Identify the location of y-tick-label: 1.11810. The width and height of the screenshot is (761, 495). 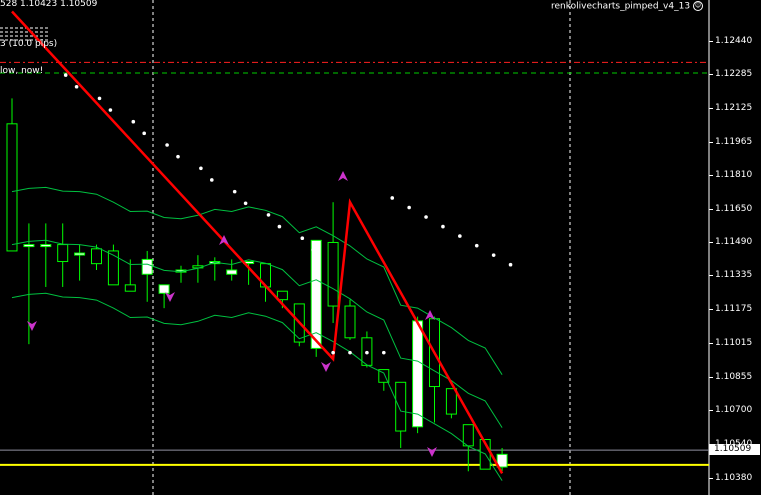
(734, 174).